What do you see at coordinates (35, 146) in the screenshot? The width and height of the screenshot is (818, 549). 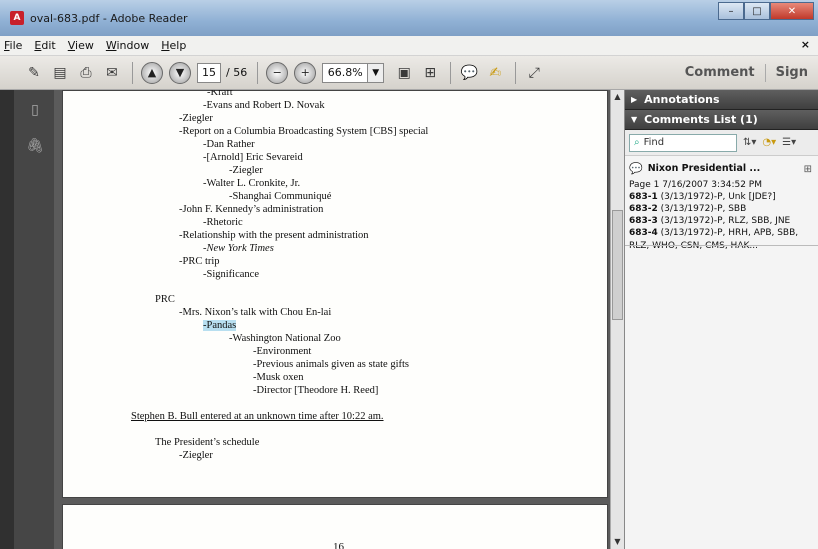 I see `attachments-icon: 🖇` at bounding box center [35, 146].